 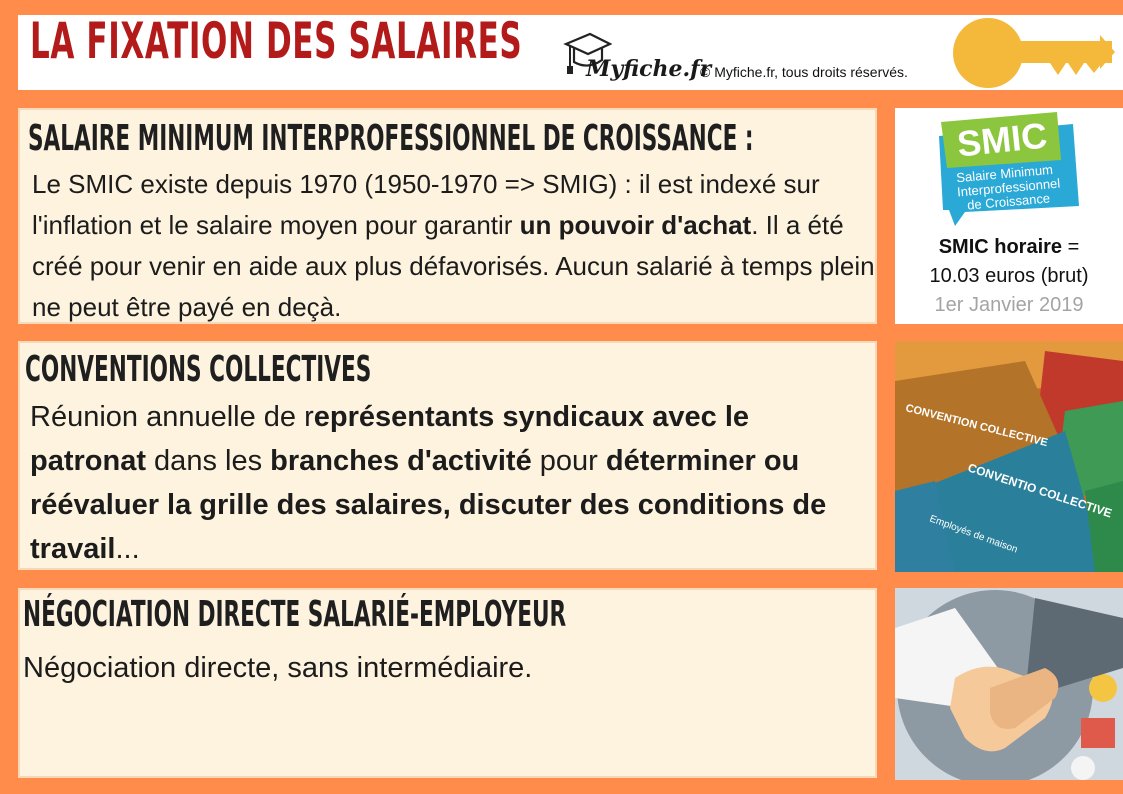 I want to click on key-icon, so click(x=1034, y=53).